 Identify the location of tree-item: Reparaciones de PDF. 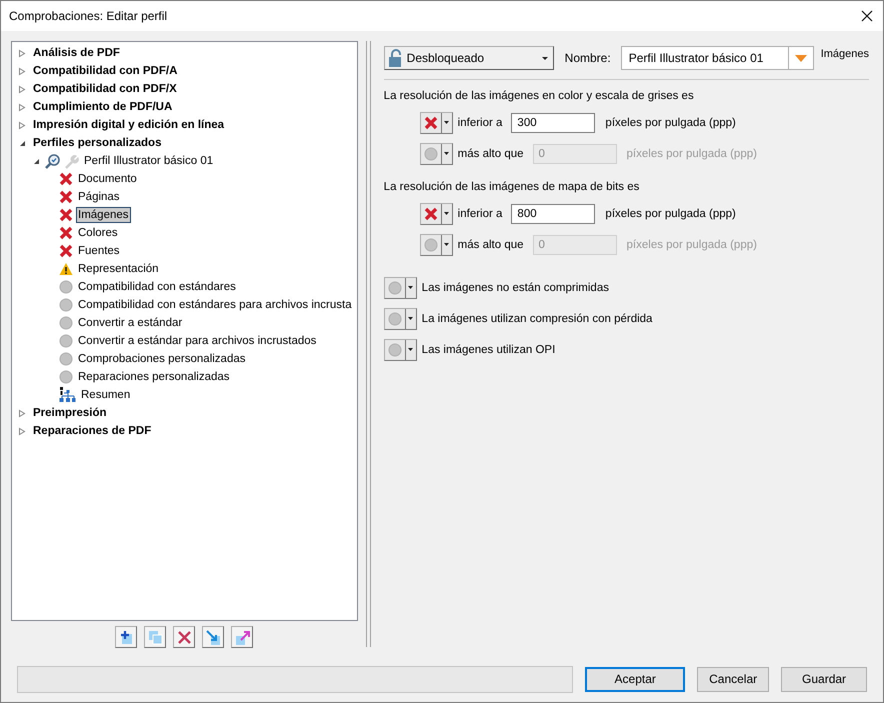
(92, 431).